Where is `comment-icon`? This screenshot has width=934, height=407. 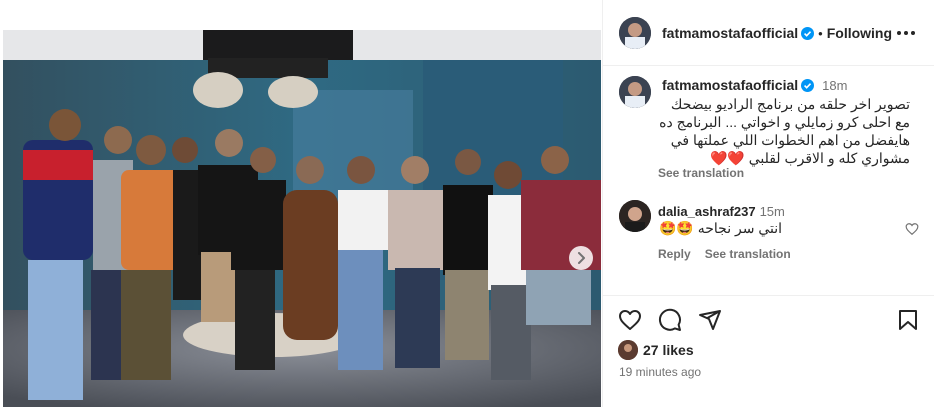 comment-icon is located at coordinates (670, 320).